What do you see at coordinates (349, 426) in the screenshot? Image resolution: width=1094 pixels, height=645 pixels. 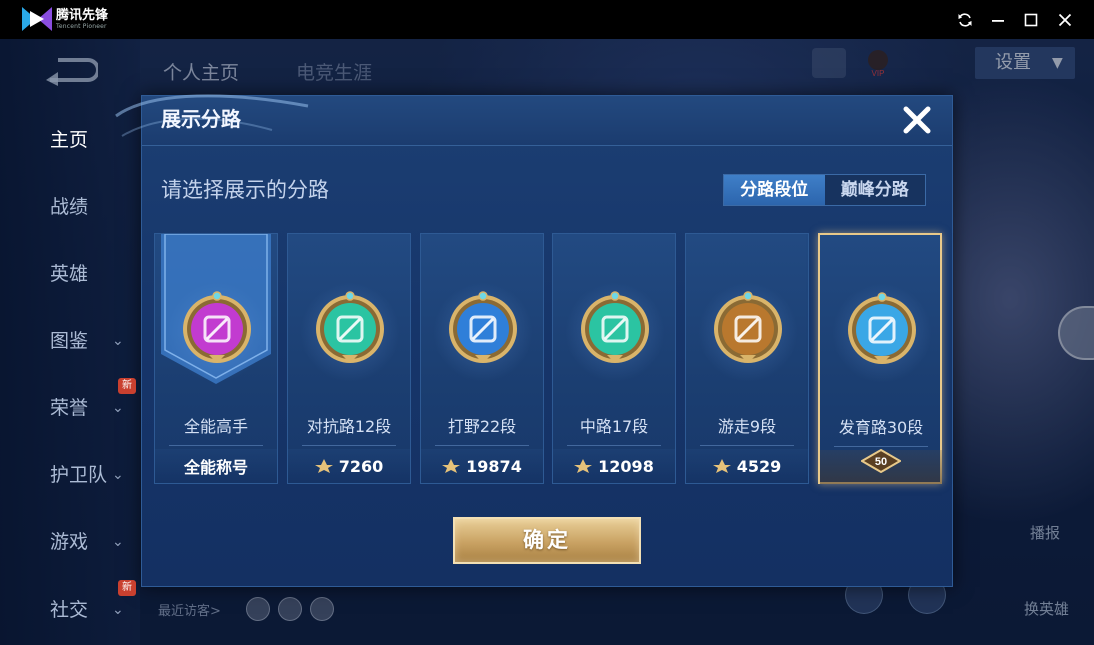 I see `lane-card-name: 对抗路12段` at bounding box center [349, 426].